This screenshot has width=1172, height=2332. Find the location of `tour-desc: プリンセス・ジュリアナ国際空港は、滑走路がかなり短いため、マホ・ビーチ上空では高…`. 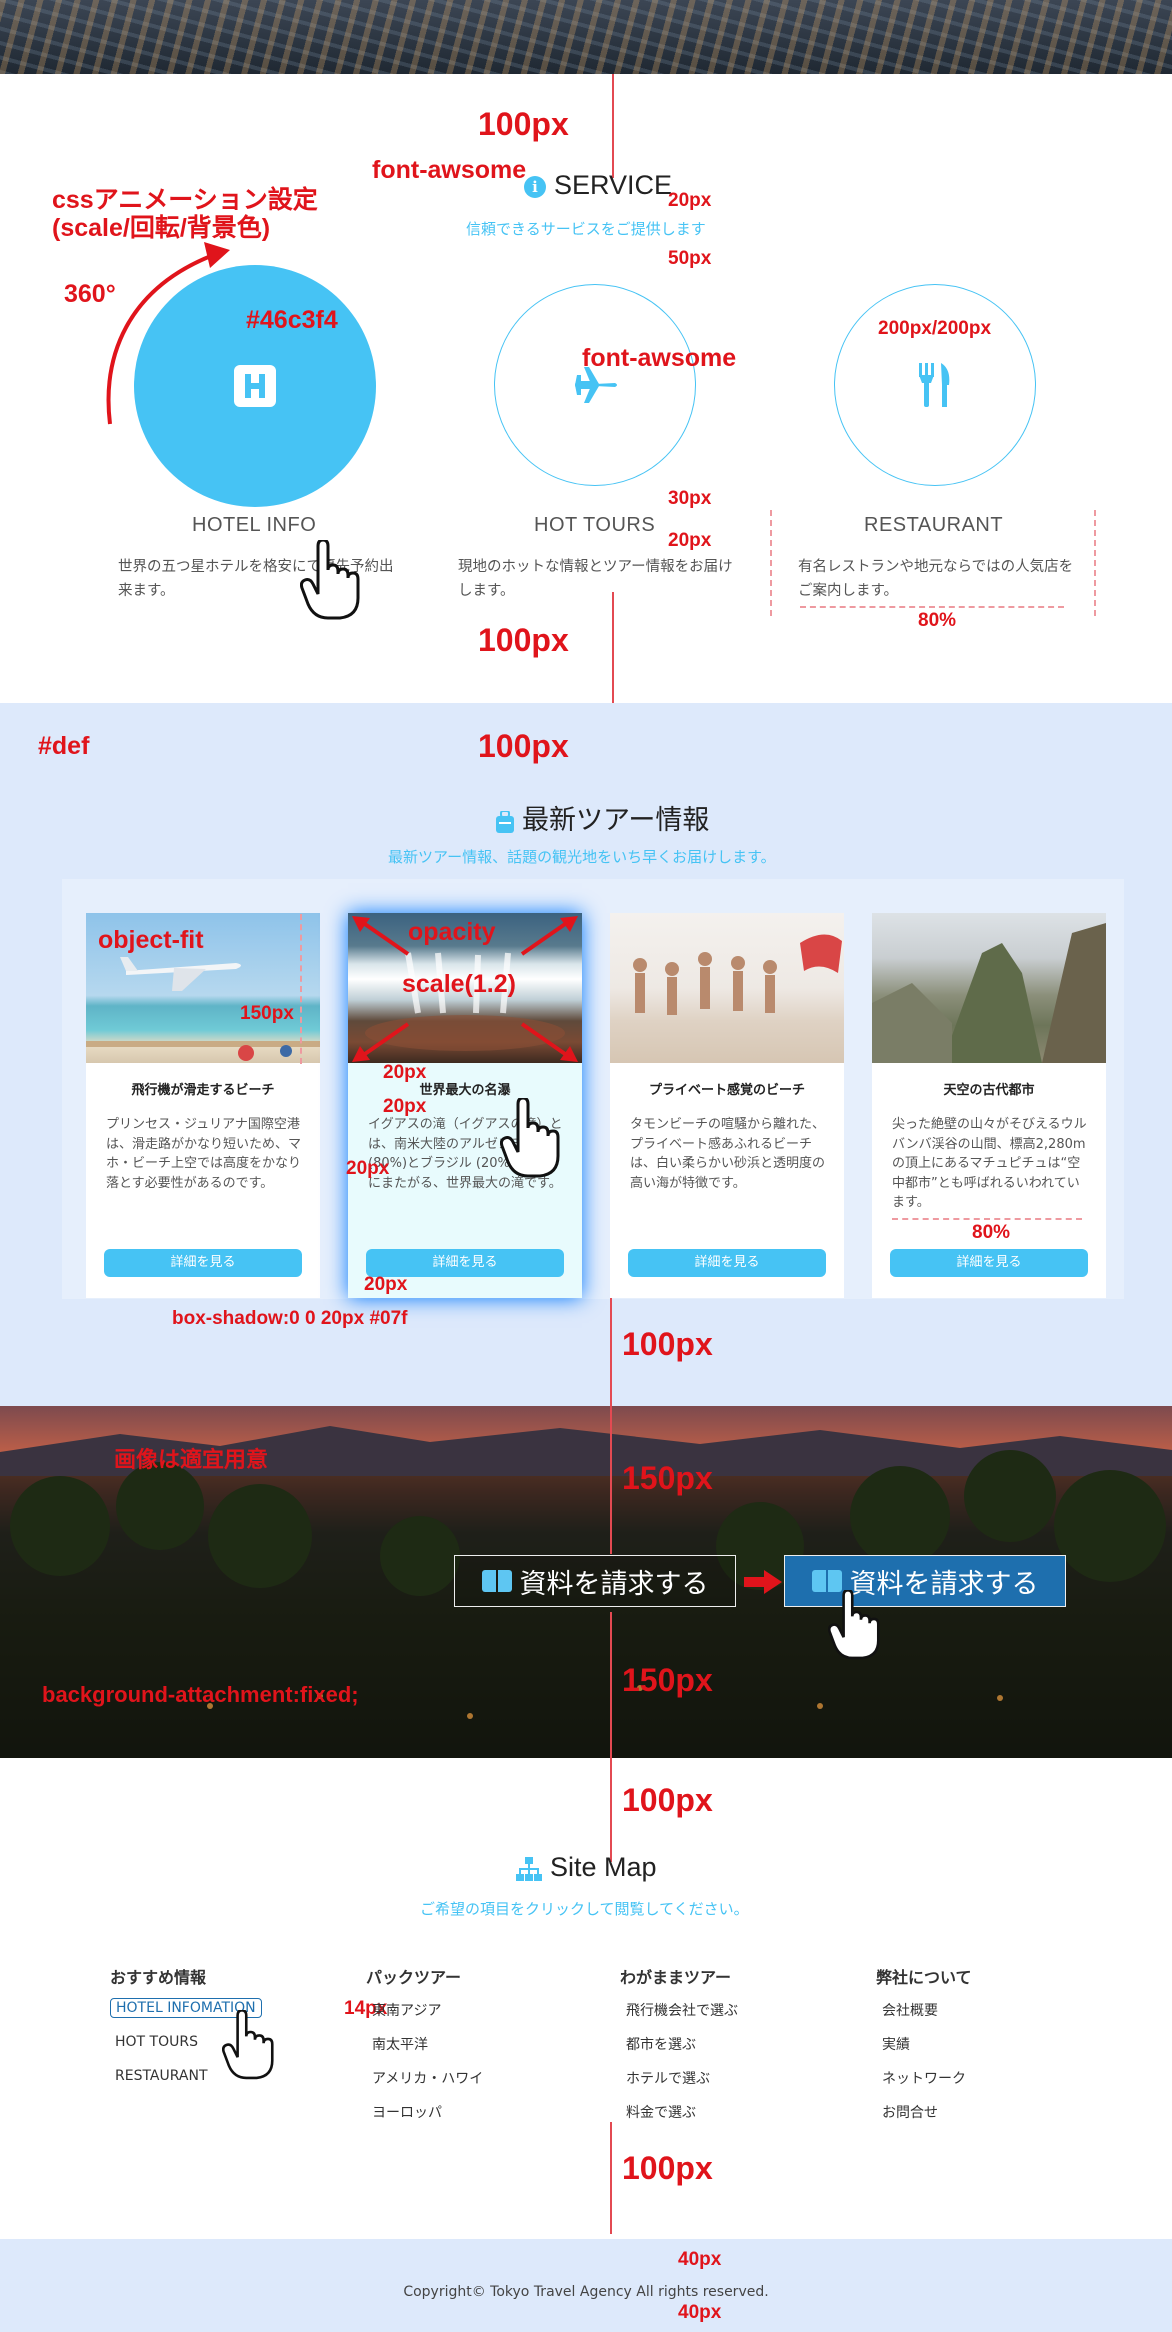

tour-desc: プリンセス・ジュリアナ国際空港は、滑走路がかなり短いため、マホ・ビーチ上空では高… is located at coordinates (204, 1154).